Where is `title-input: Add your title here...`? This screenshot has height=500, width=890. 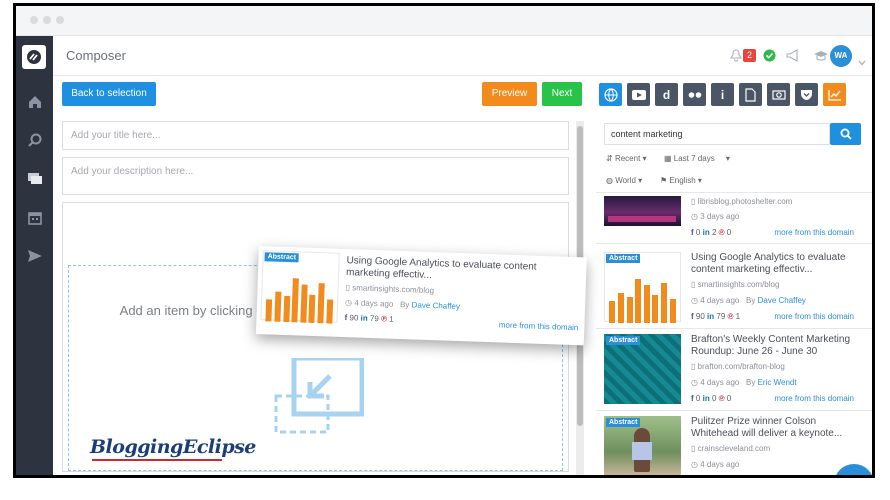 title-input: Add your title here... is located at coordinates (315, 135).